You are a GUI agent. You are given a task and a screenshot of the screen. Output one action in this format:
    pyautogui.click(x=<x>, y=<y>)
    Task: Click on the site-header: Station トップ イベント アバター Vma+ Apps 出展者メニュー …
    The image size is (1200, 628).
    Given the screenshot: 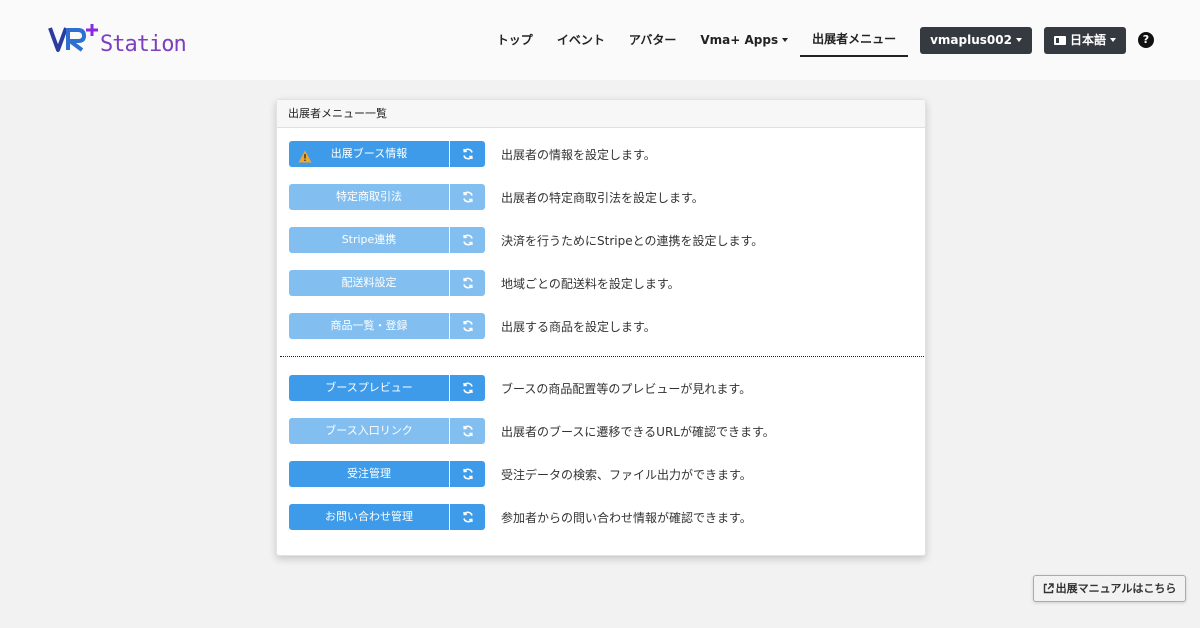 What is the action you would take?
    pyautogui.click(x=600, y=40)
    